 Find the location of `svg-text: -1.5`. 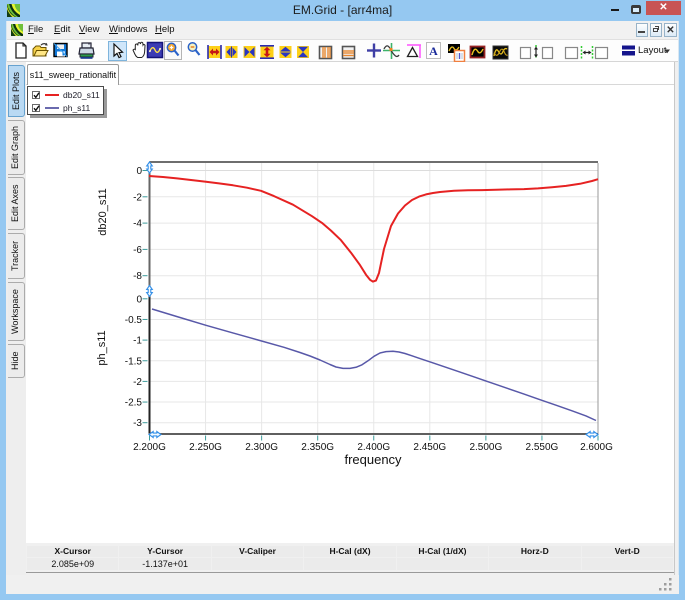

svg-text: -1.5 is located at coordinates (134, 361).